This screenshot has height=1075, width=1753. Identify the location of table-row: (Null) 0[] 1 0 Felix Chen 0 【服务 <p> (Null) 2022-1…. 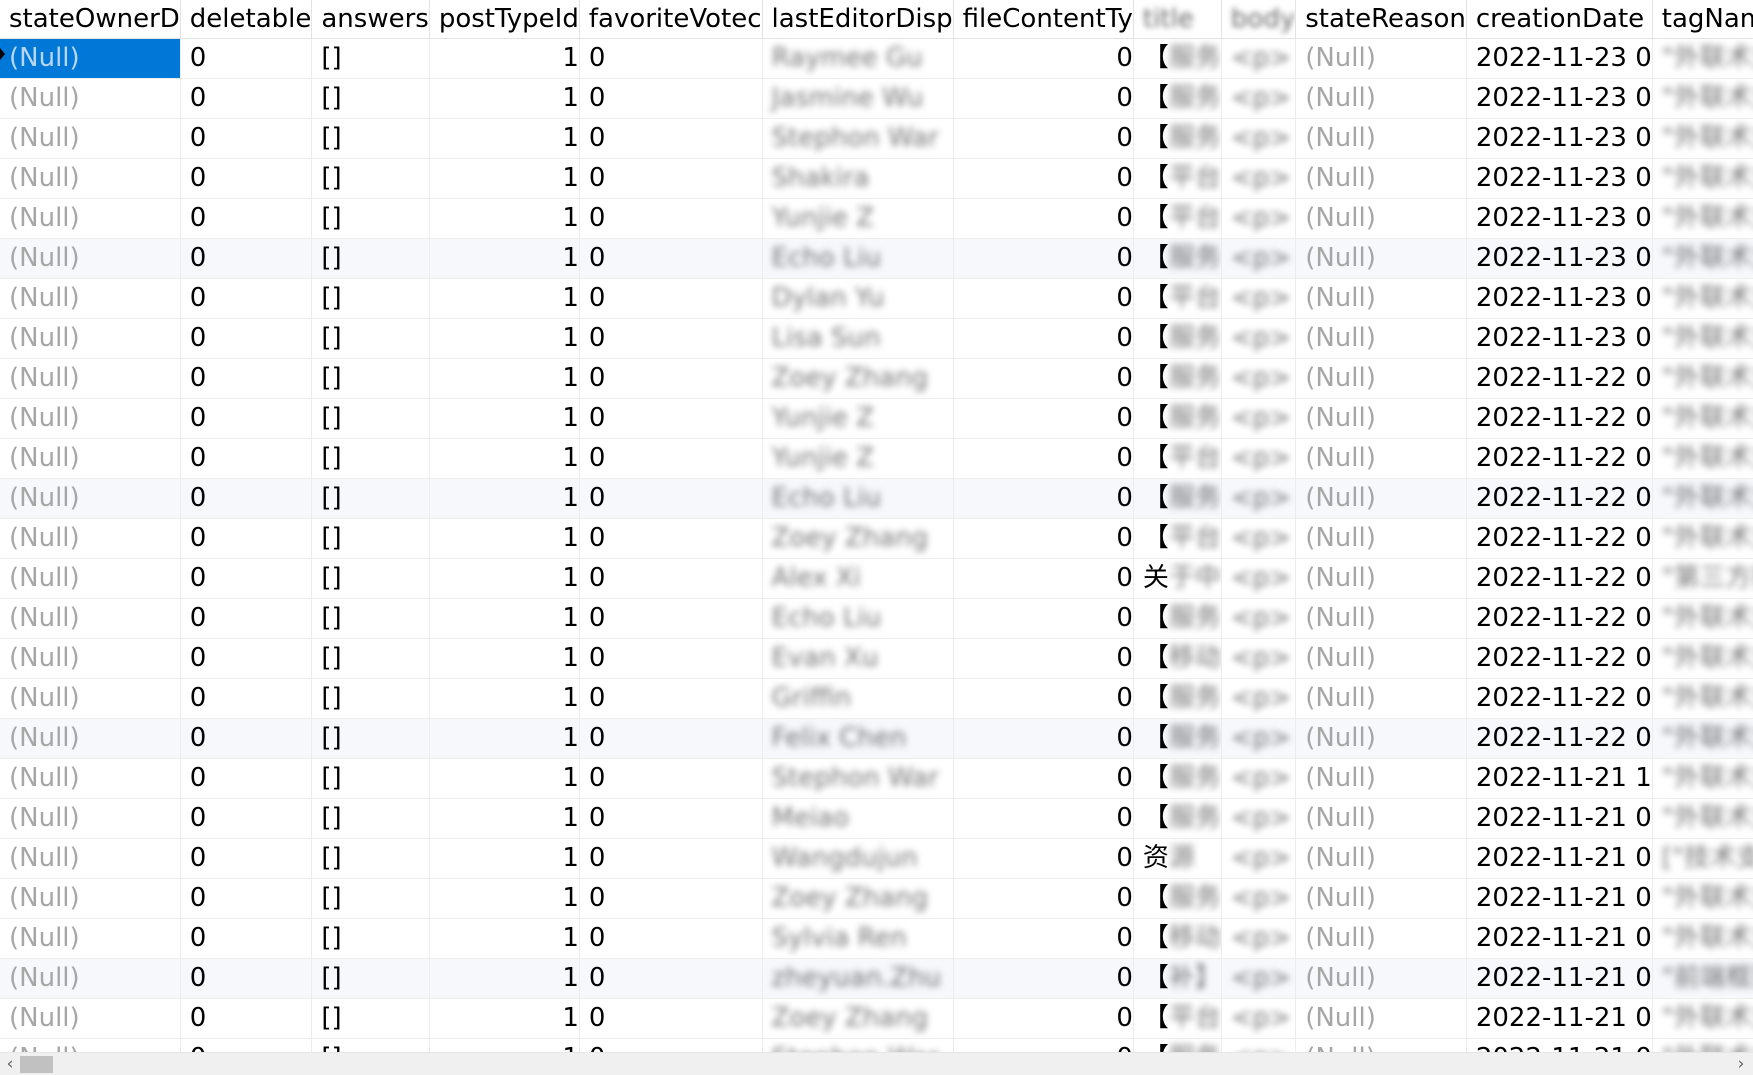
(876, 738).